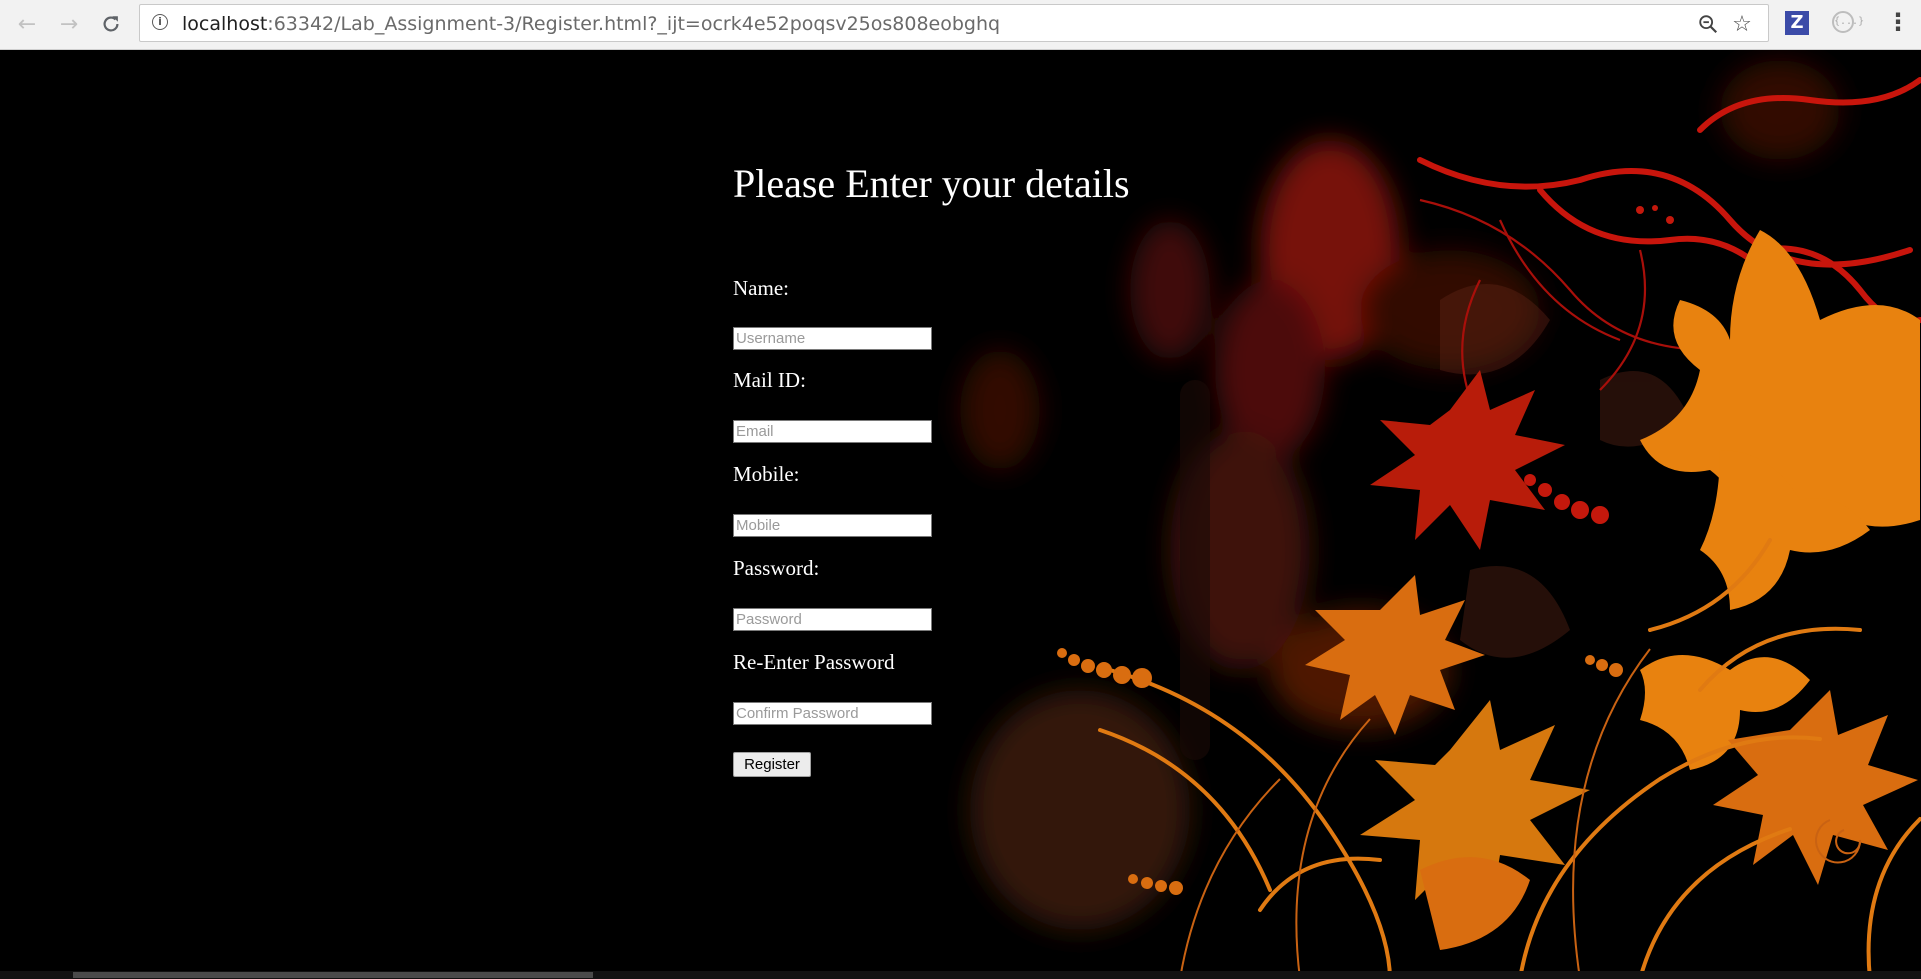 The width and height of the screenshot is (1921, 979). I want to click on extension-code-icon: {...}, so click(1848, 22).